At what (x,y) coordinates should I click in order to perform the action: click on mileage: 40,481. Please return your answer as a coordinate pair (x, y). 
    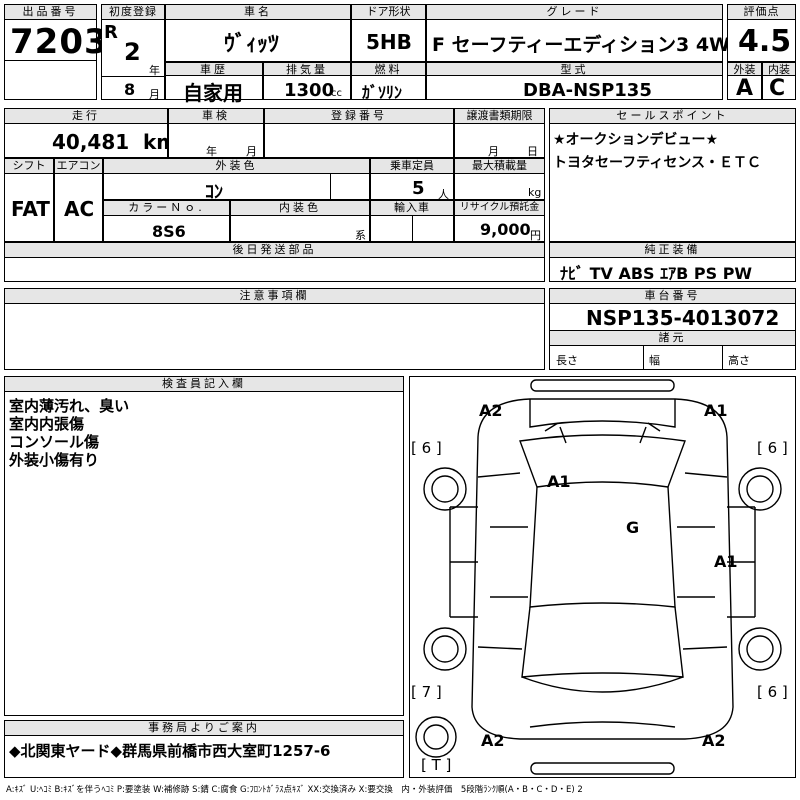
    Looking at the image, I should click on (91, 142).